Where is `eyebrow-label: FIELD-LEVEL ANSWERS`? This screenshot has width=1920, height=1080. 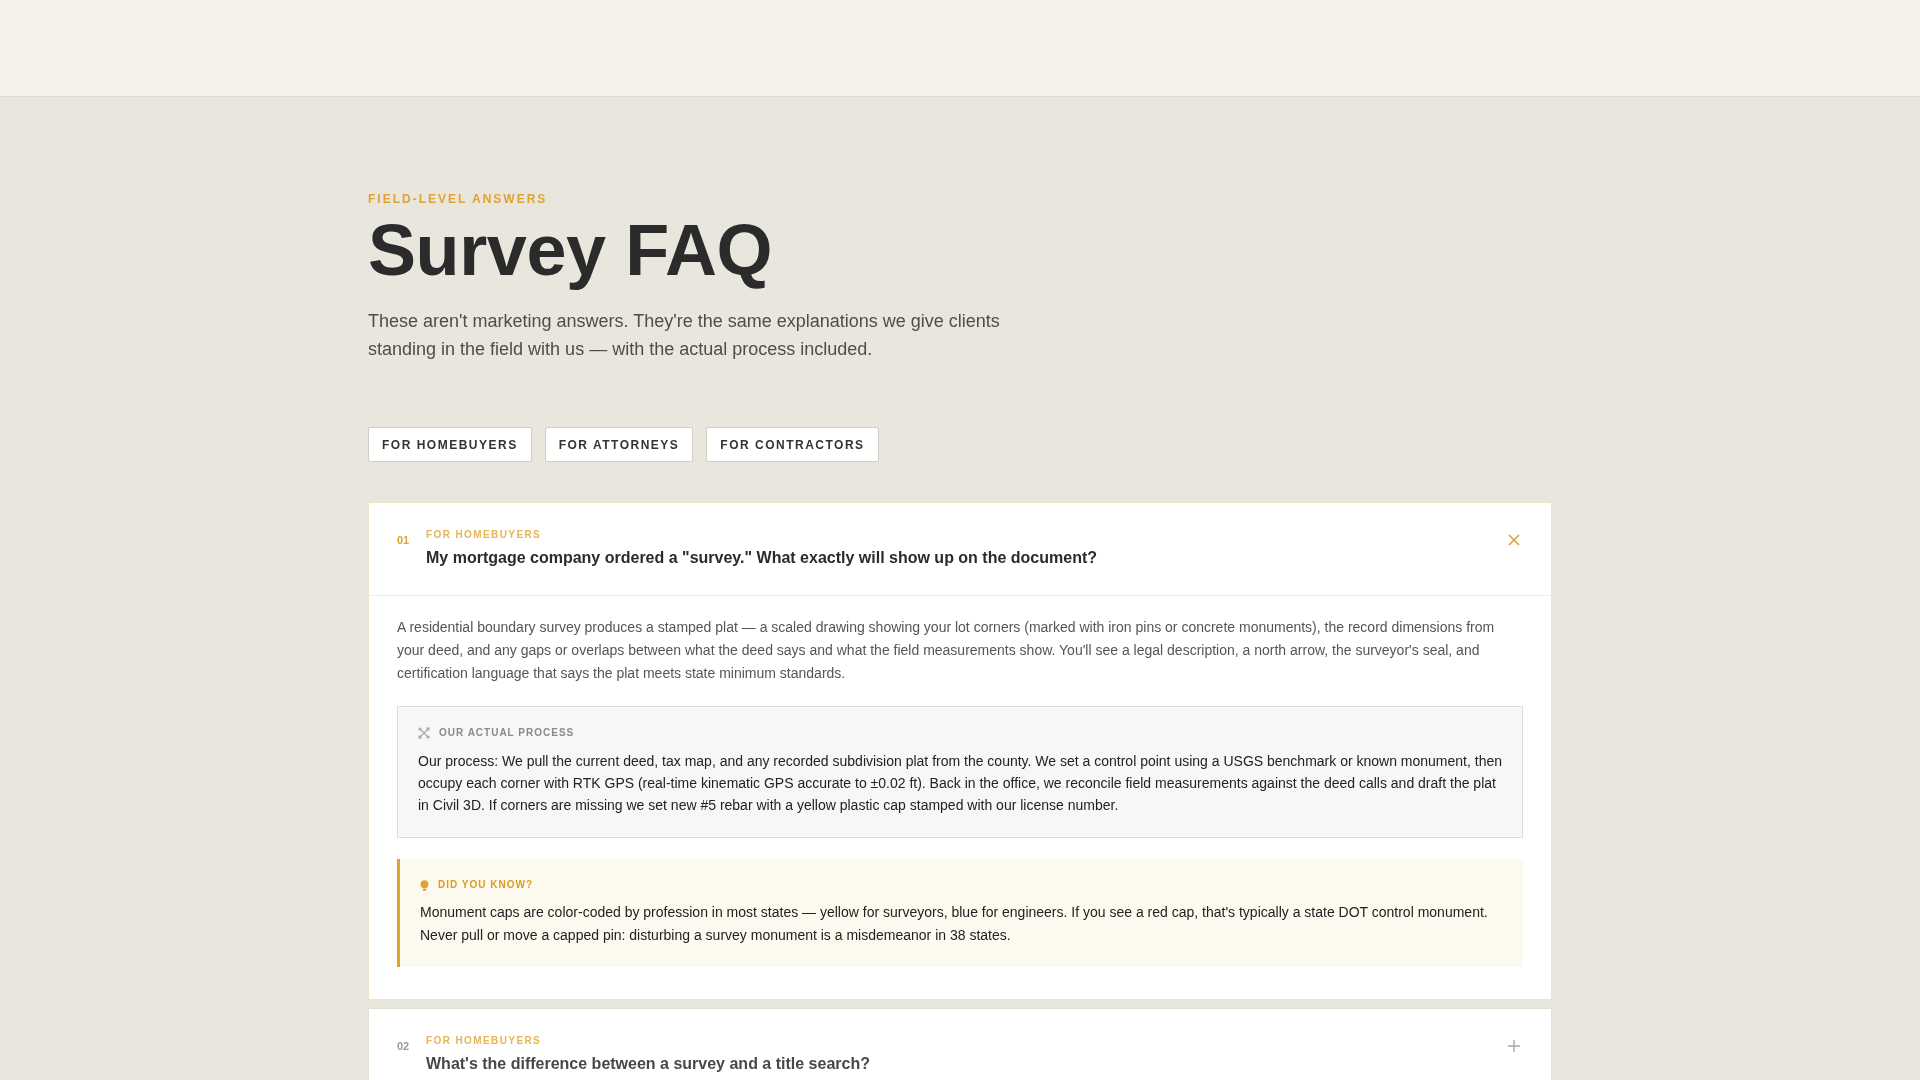 eyebrow-label: FIELD-LEVEL ANSWERS is located at coordinates (458, 199).